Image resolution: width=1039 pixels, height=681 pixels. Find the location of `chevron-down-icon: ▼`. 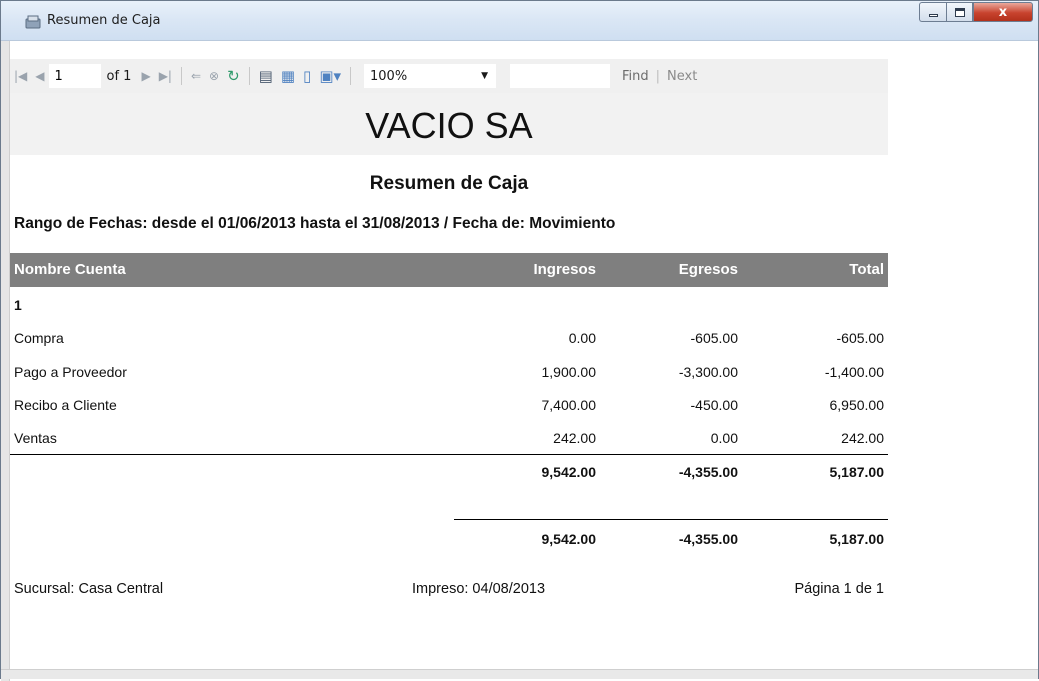

chevron-down-icon: ▼ is located at coordinates (485, 76).